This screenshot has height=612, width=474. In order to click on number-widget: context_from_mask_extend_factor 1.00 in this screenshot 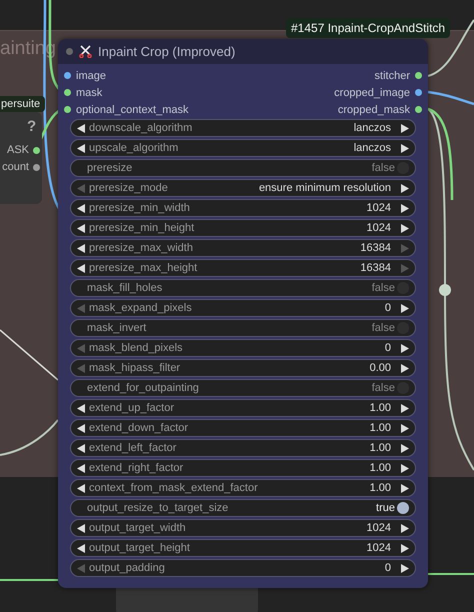, I will do `click(243, 488)`.